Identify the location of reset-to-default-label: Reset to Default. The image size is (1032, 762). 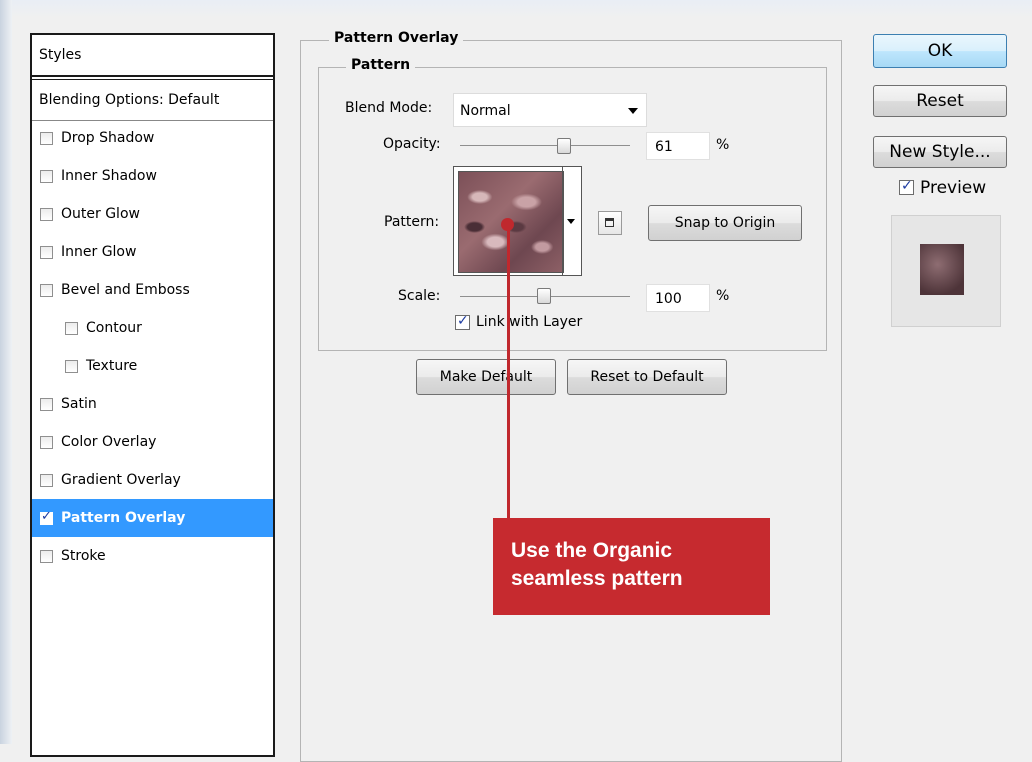
(647, 377).